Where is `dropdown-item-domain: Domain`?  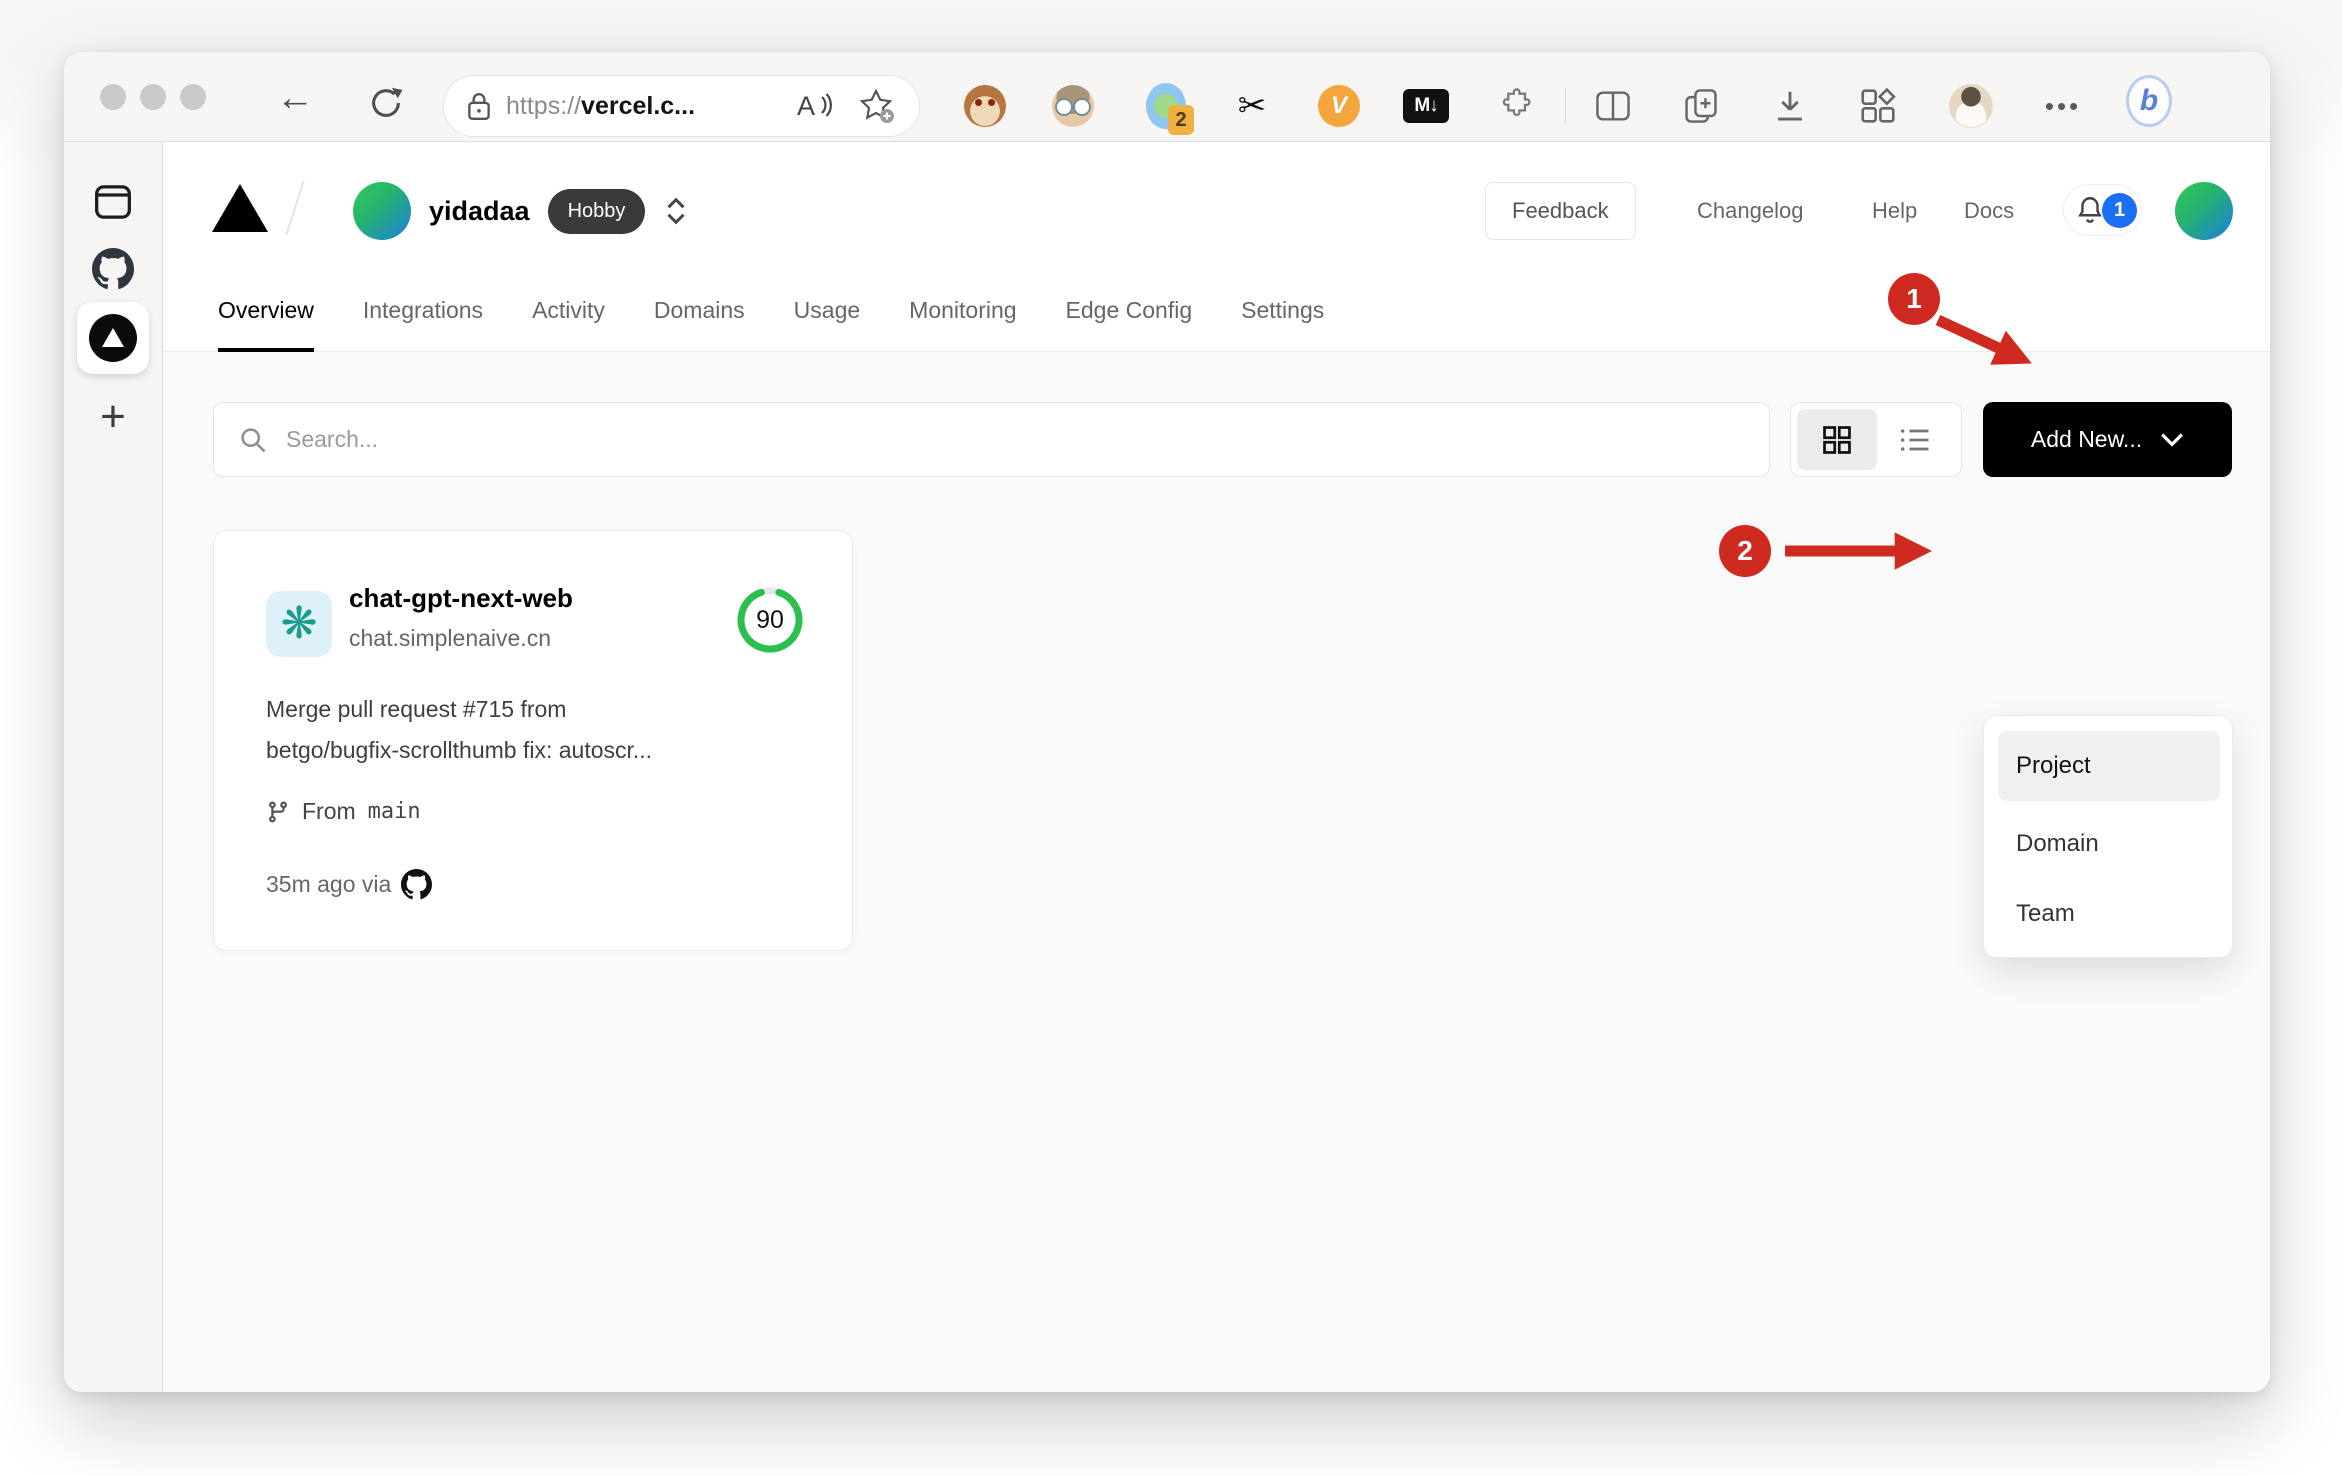 dropdown-item-domain: Domain is located at coordinates (2109, 844).